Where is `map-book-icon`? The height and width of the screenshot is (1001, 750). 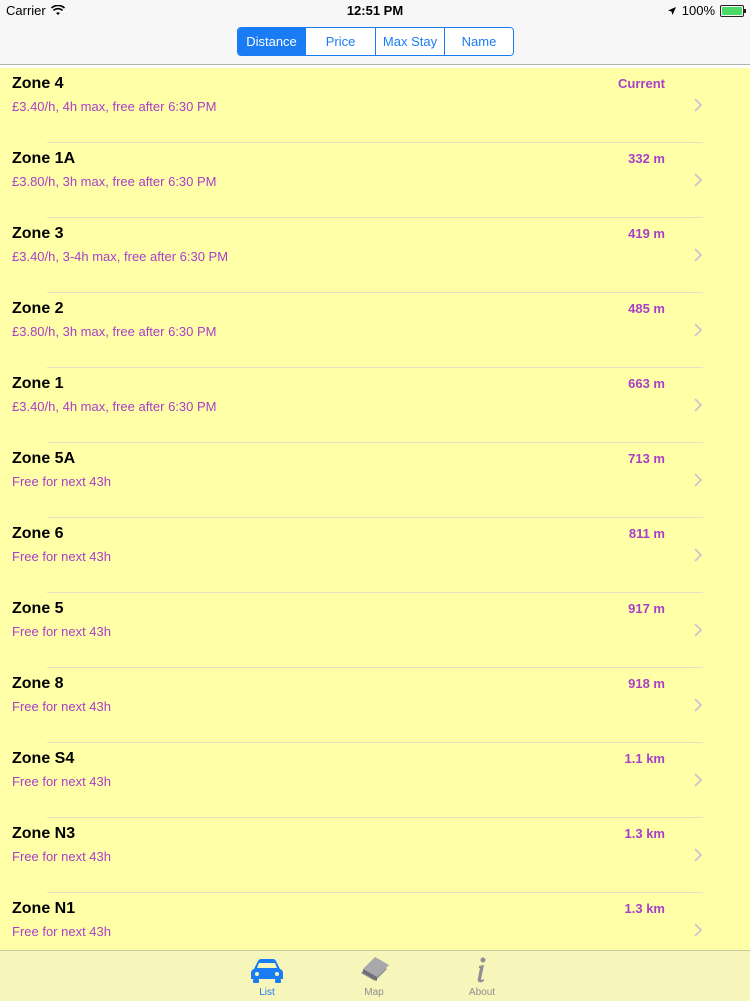
map-book-icon is located at coordinates (375, 969).